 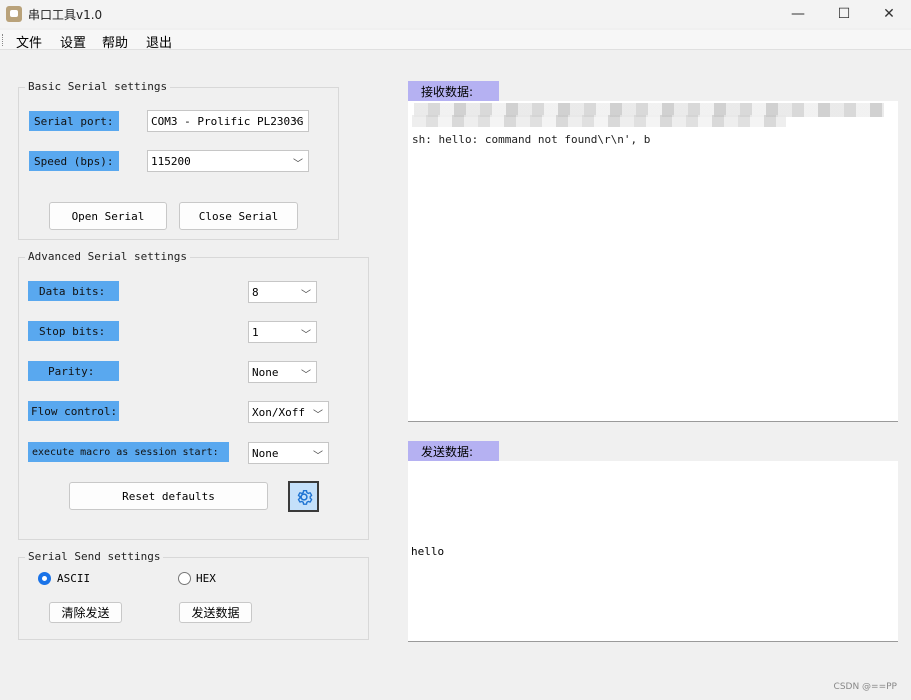 What do you see at coordinates (73, 331) in the screenshot?
I see `stop-bits-label: Stop bits:` at bounding box center [73, 331].